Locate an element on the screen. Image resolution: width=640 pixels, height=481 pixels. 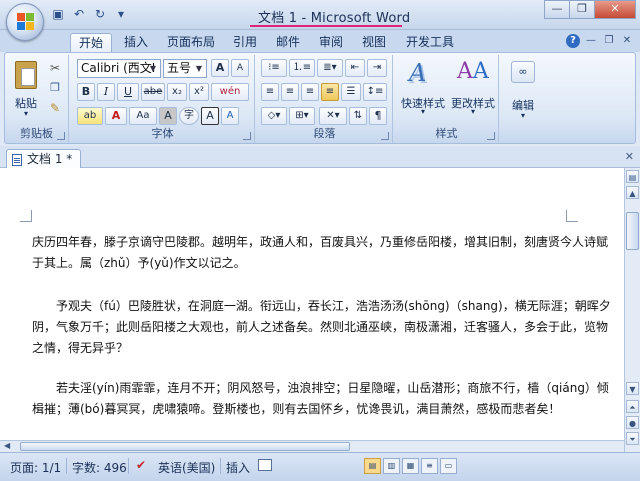
phonetic-guide-button: wén is located at coordinates (230, 92).